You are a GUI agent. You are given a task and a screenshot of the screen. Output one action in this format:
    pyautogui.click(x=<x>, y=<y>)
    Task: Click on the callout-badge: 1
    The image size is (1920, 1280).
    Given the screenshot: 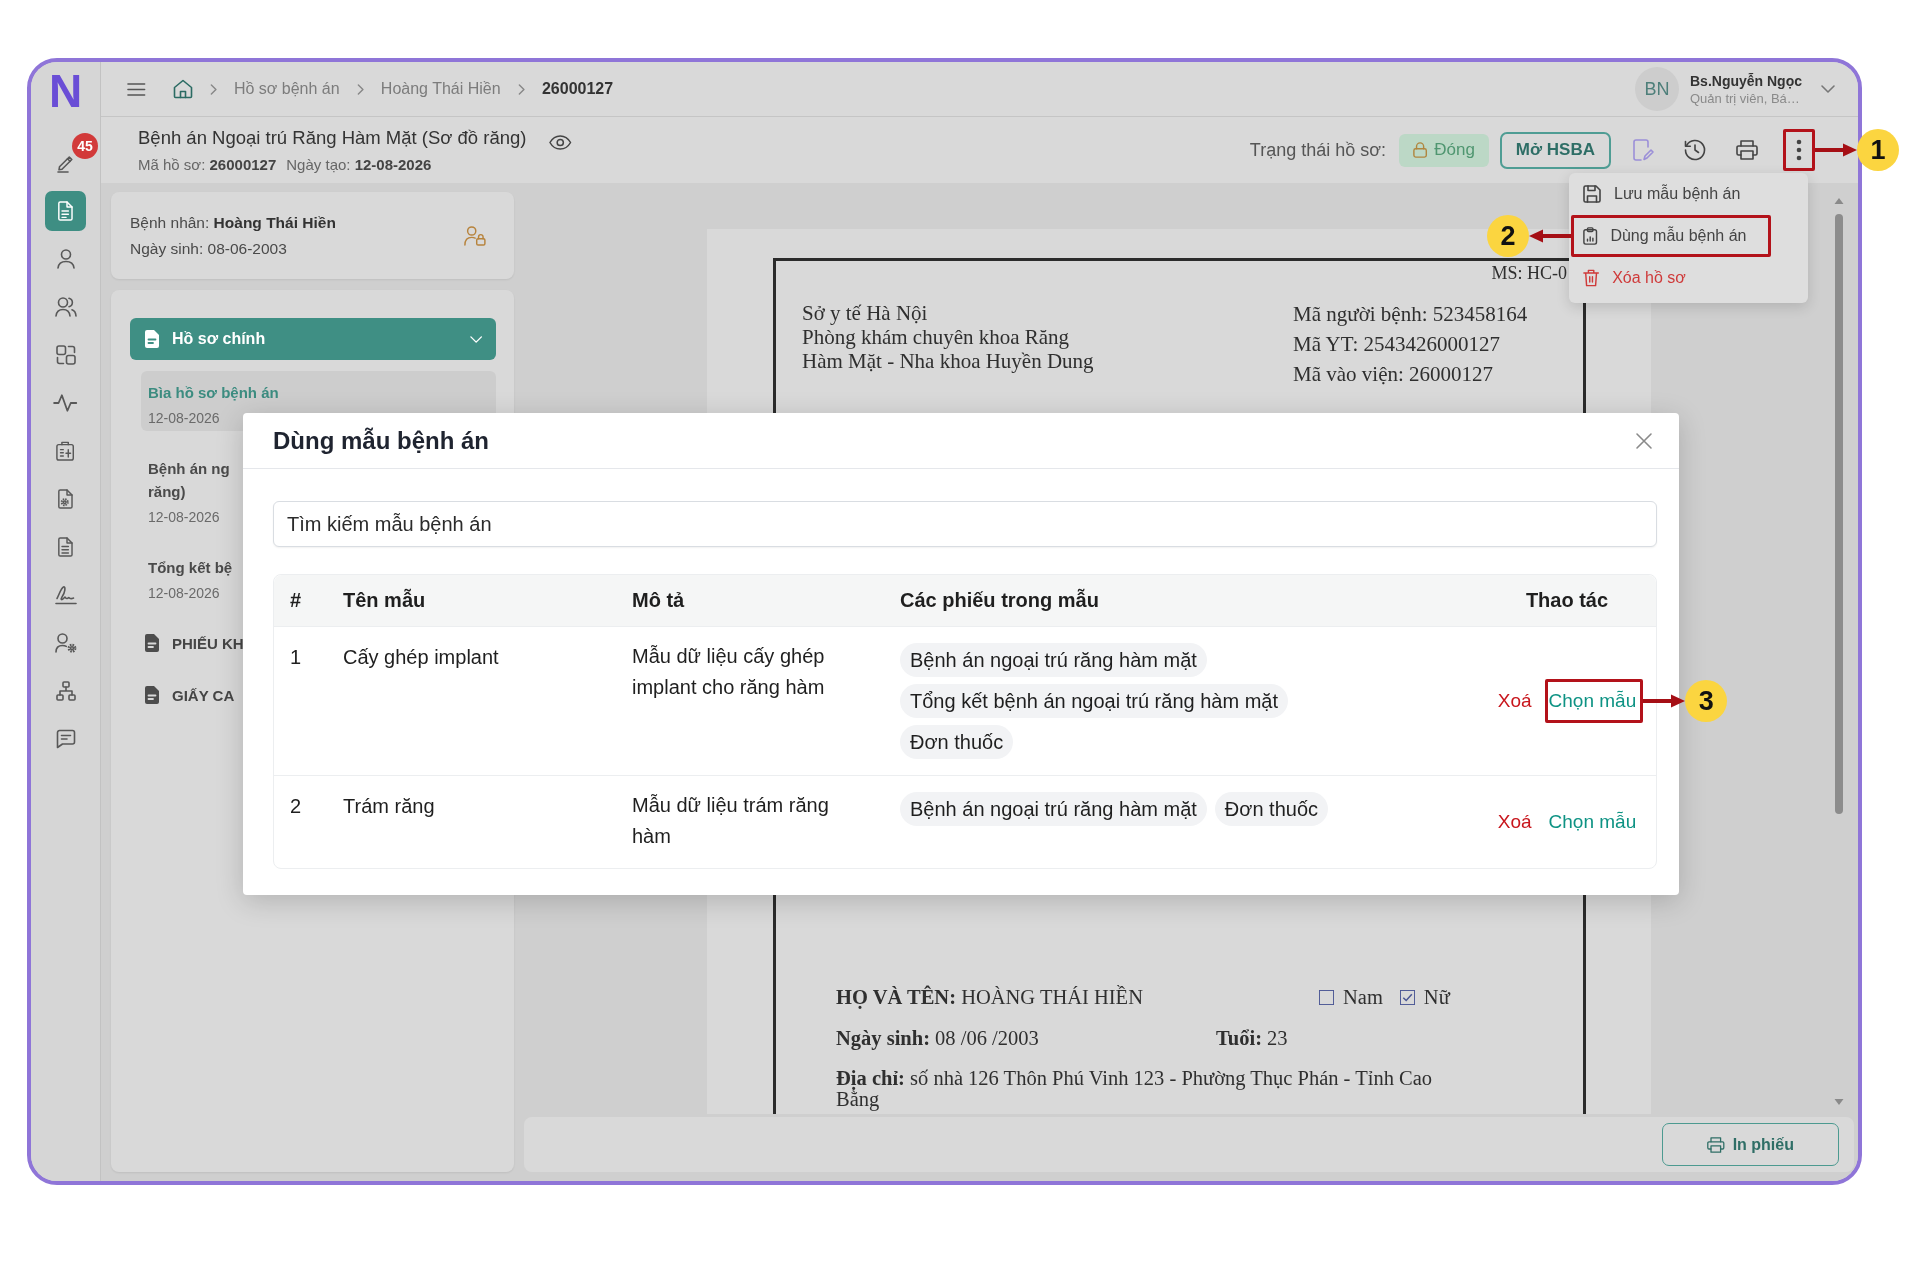 What is the action you would take?
    pyautogui.click(x=1878, y=150)
    